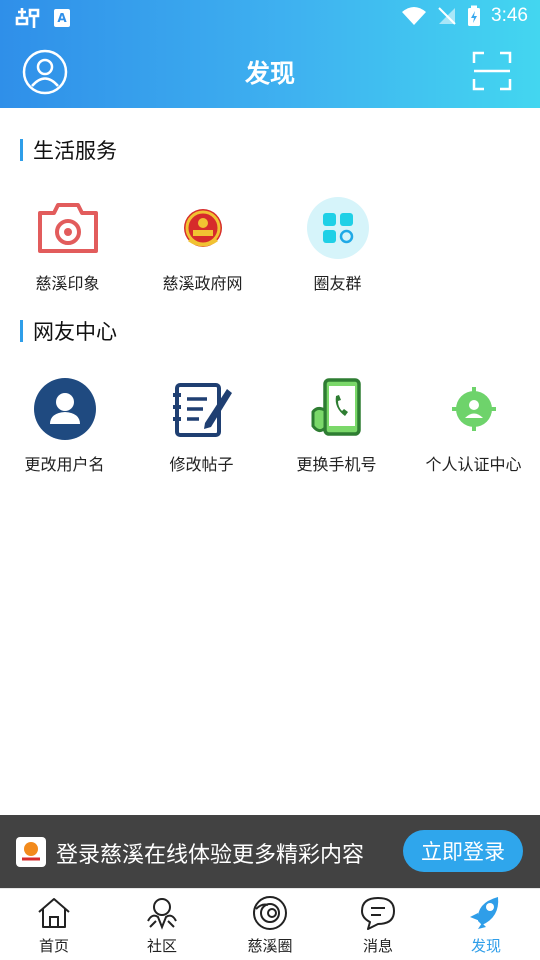 The image size is (540, 960). I want to click on grid-item-cixi-gov: 慈溪政府网, so click(202, 246).